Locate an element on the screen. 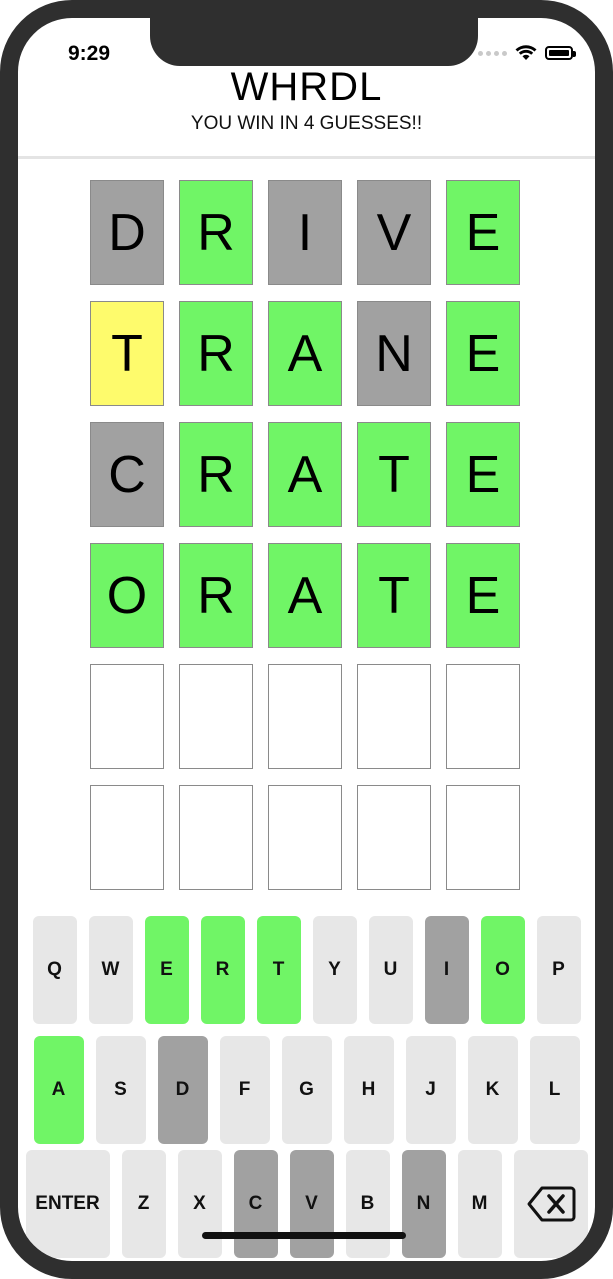  key-y: Y is located at coordinates (334, 970).